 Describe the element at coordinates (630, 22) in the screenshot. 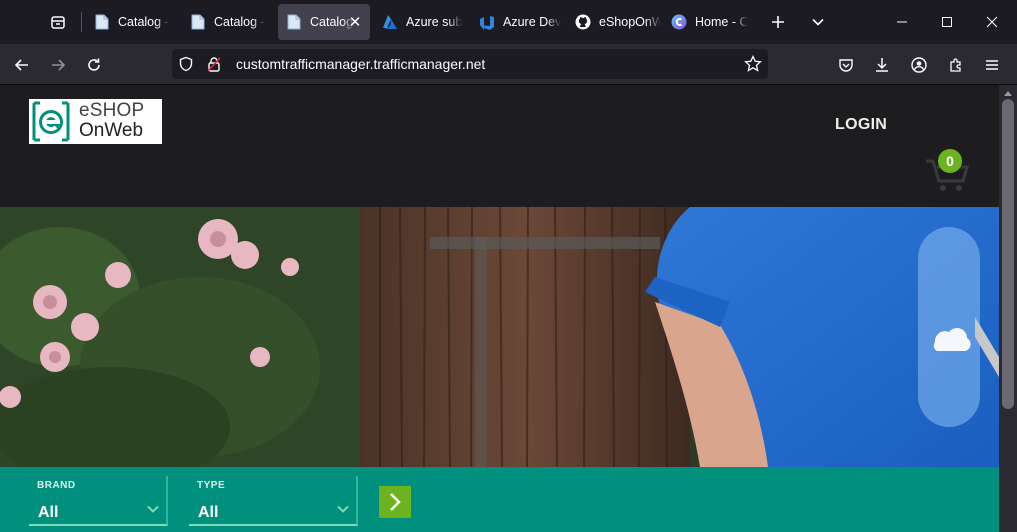

I see `tab-title: eShopOnW` at that location.